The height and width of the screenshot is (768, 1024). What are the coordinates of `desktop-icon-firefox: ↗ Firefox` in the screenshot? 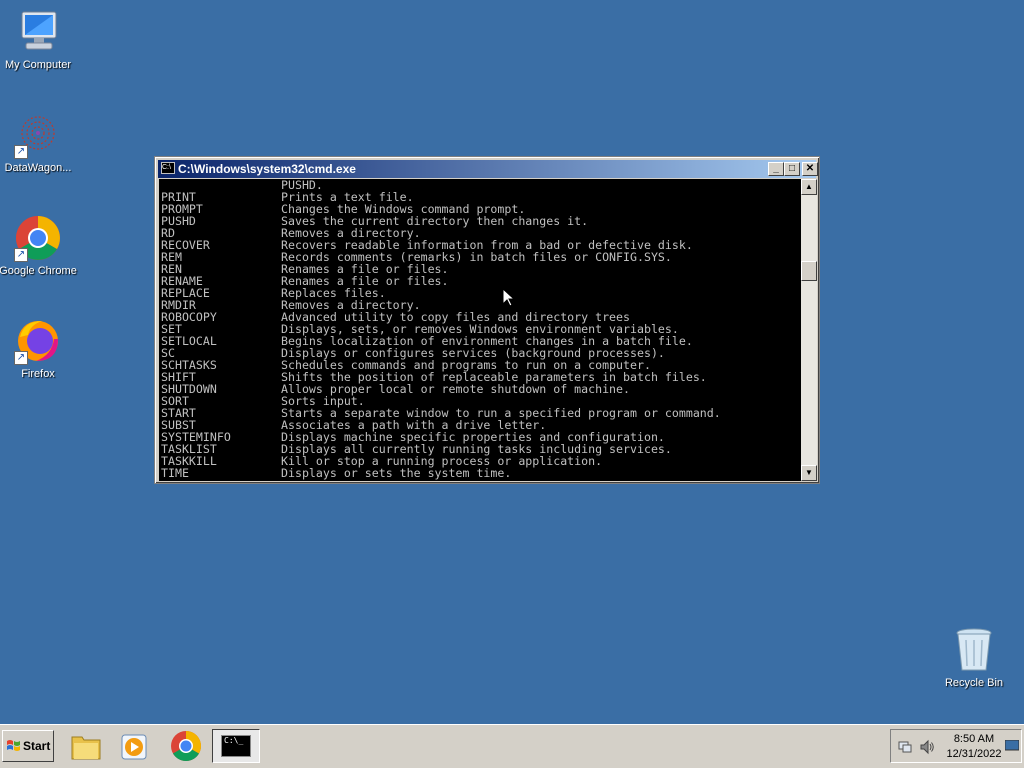 It's located at (39, 348).